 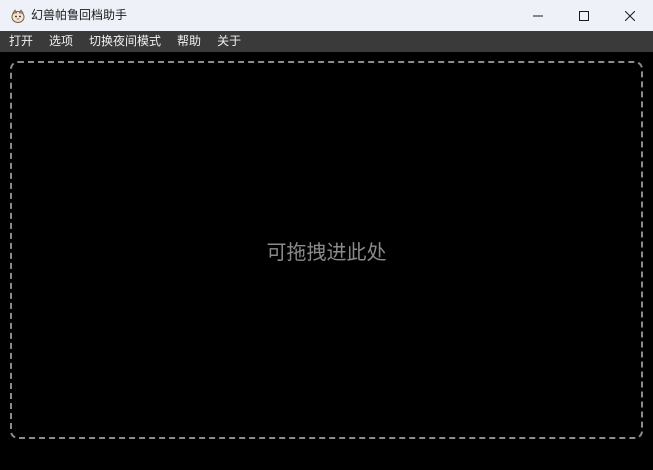 What do you see at coordinates (326, 15) in the screenshot?
I see `title-bar: 幻兽帕鲁回档助手` at bounding box center [326, 15].